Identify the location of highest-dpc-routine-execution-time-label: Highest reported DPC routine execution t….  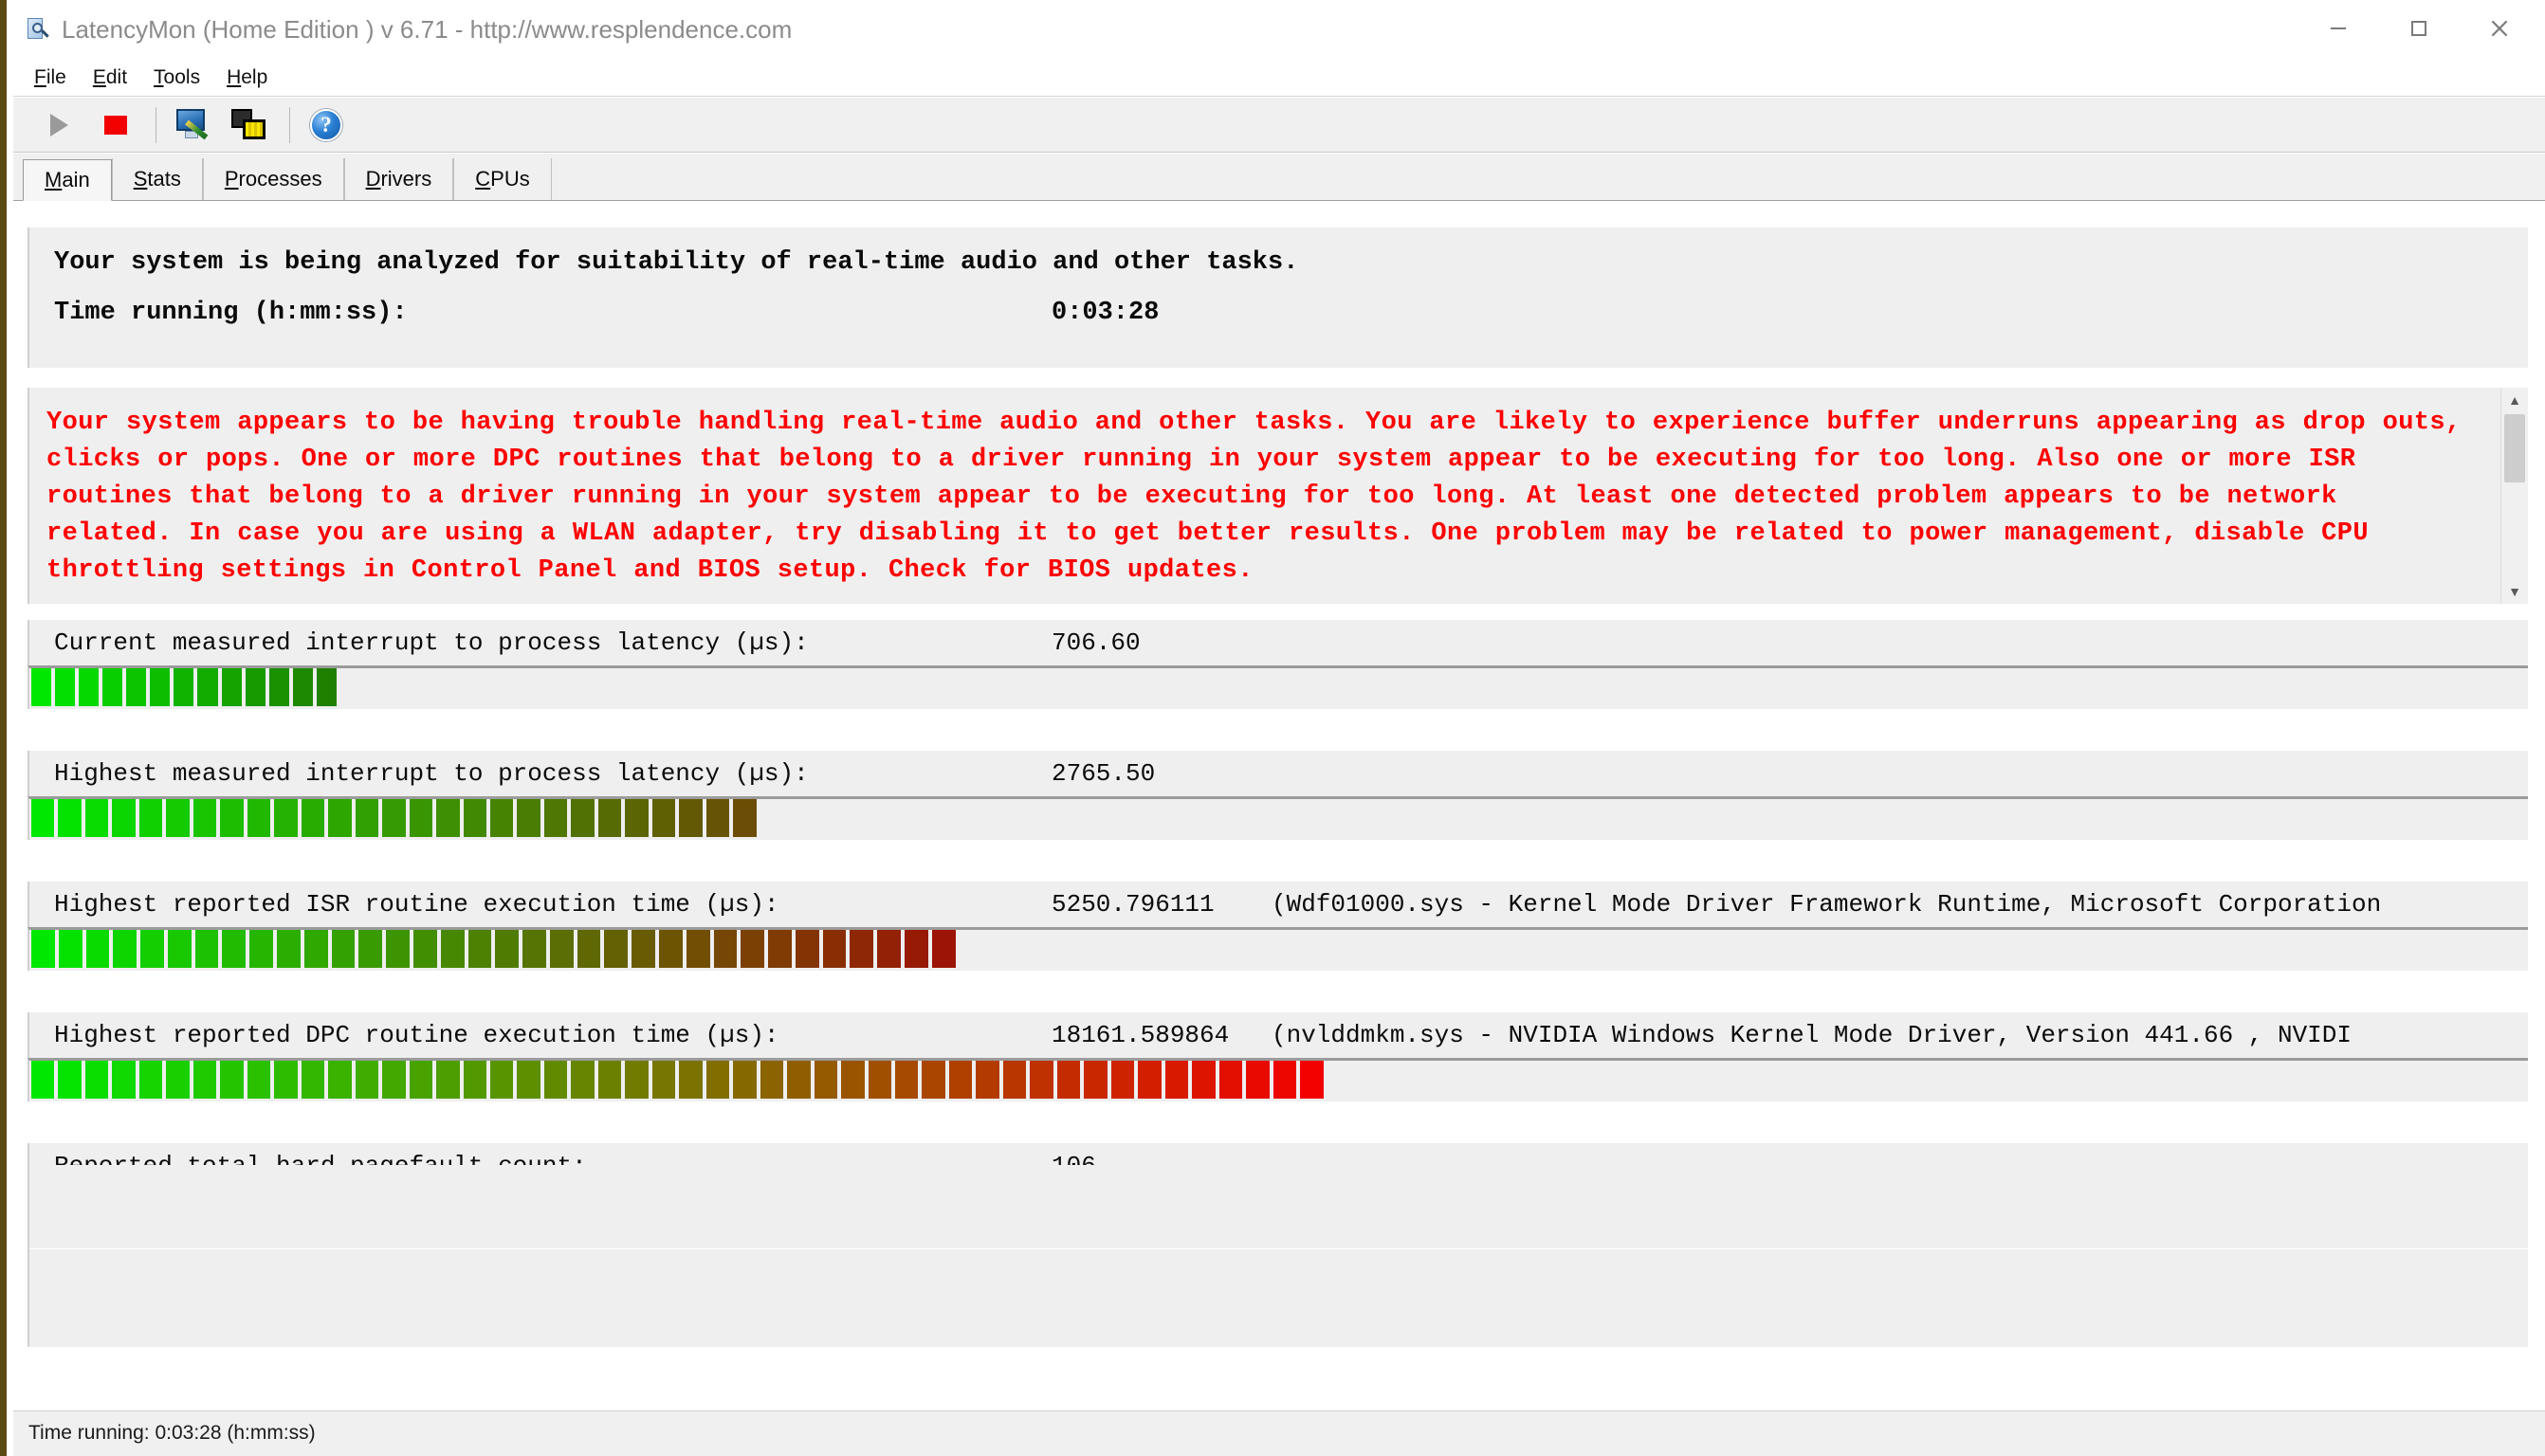
(416, 1035).